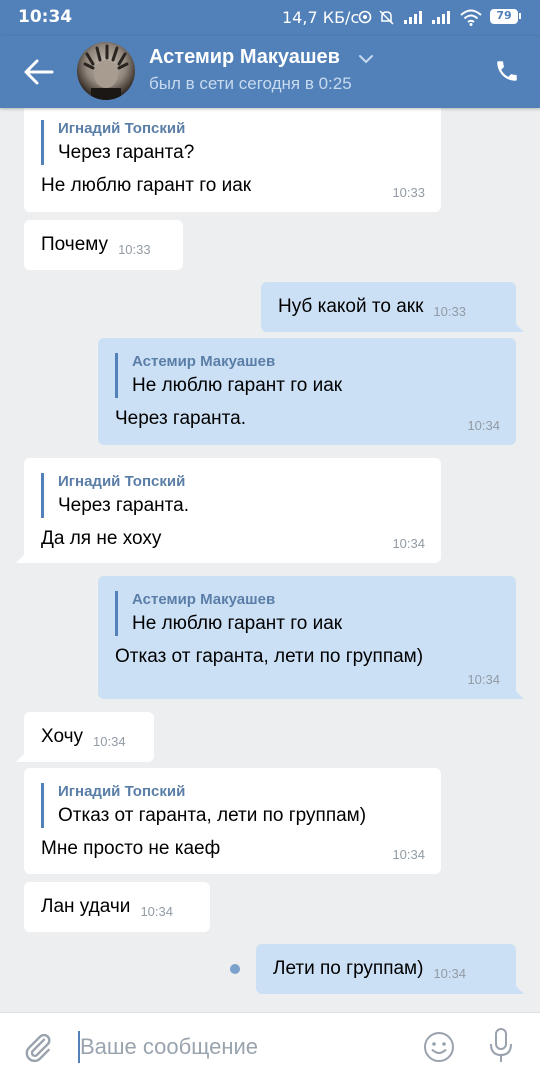  I want to click on message-text: Лан удачи, so click(86, 906).